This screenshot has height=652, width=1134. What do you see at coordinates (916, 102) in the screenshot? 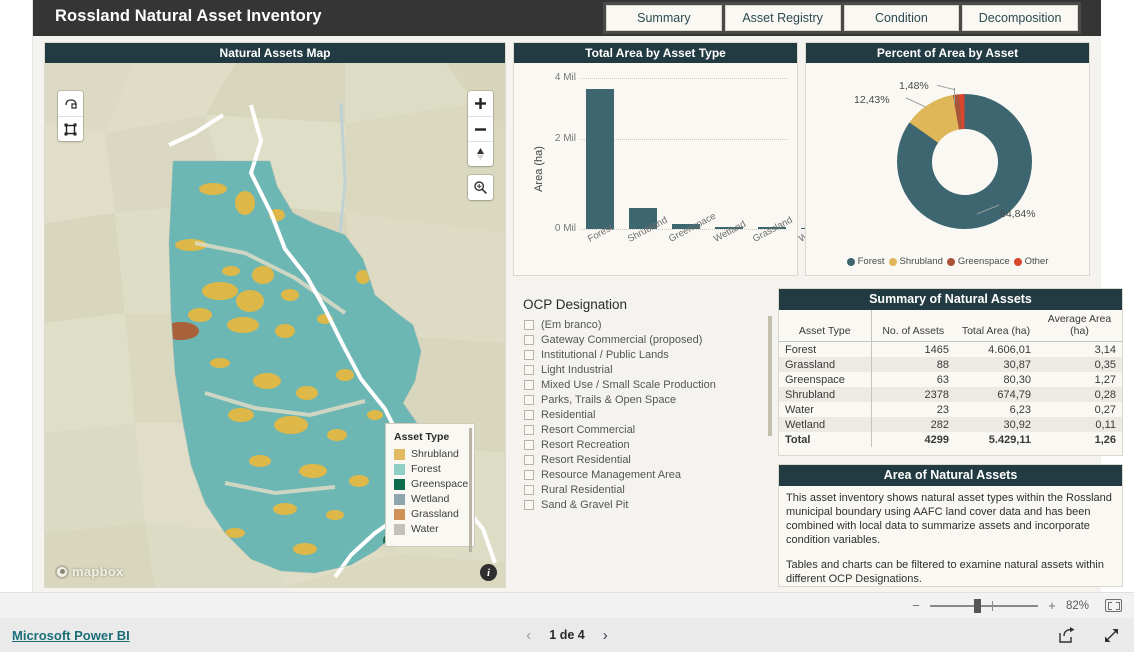
I see `donut-leader-shrubland` at bounding box center [916, 102].